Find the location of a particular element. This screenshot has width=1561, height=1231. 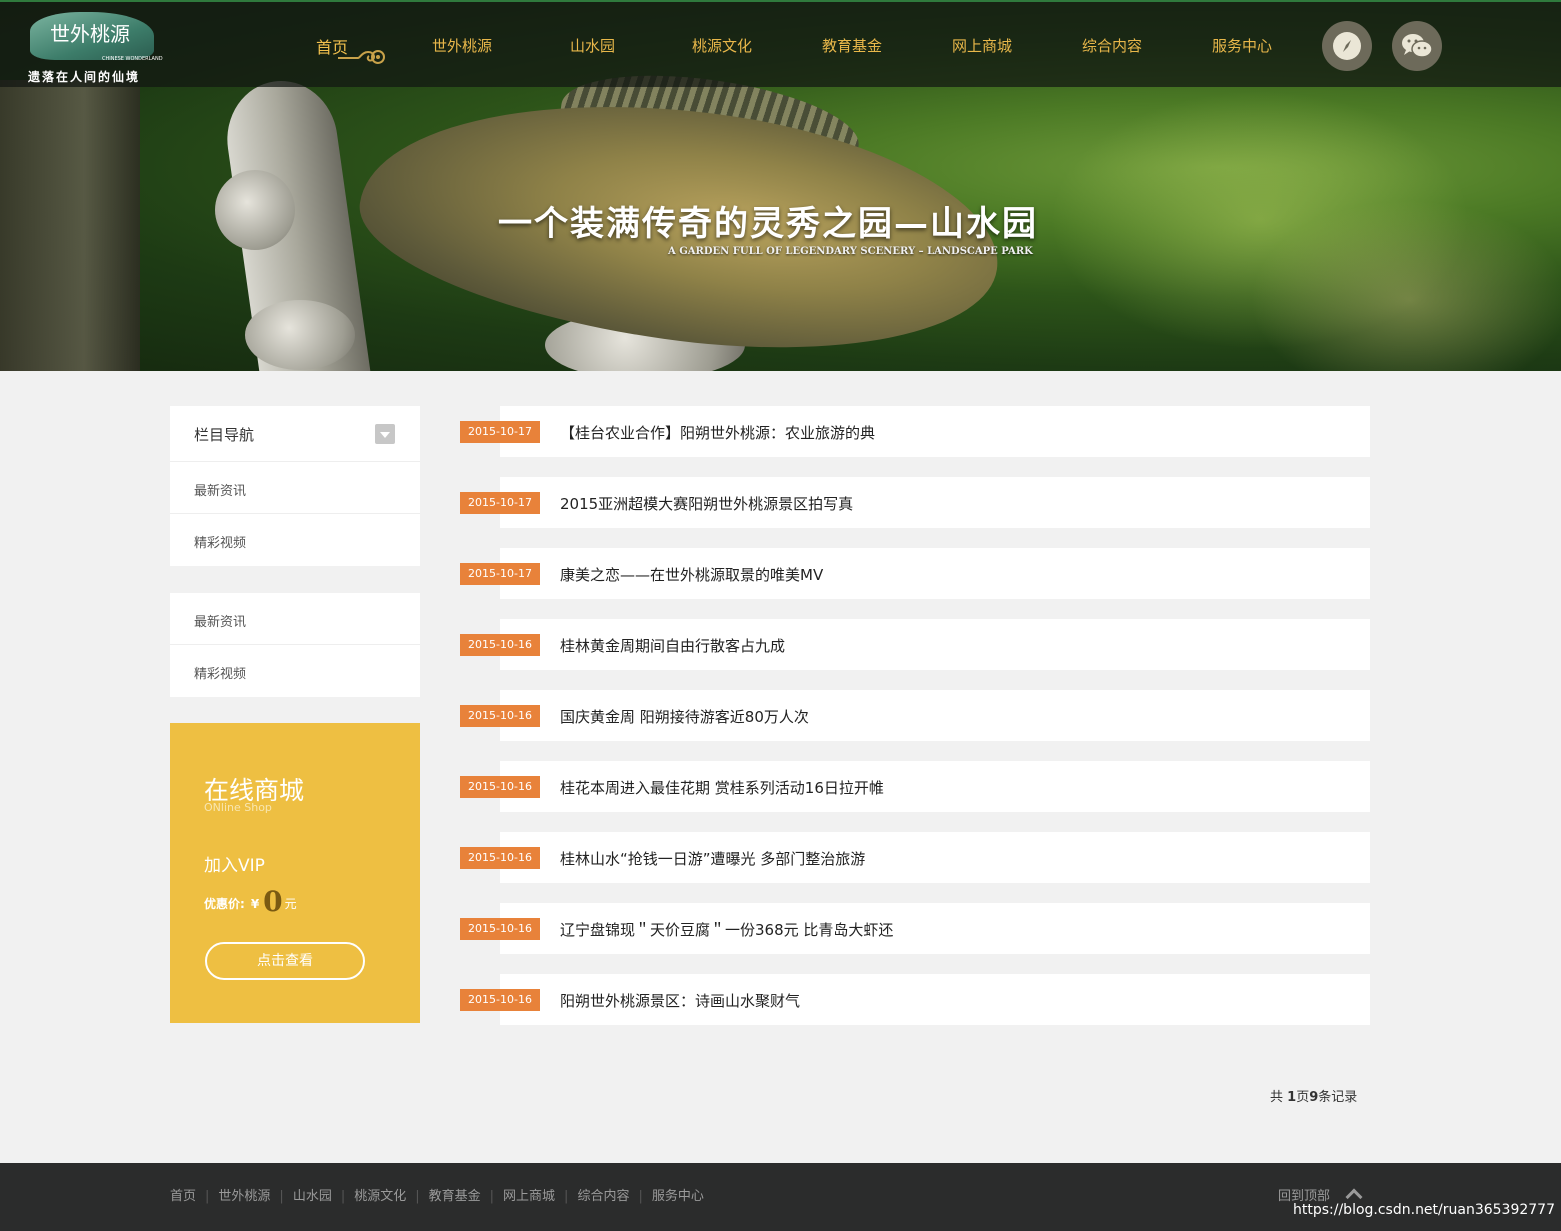

column-navigation-title: 栏目导航 is located at coordinates (224, 435).